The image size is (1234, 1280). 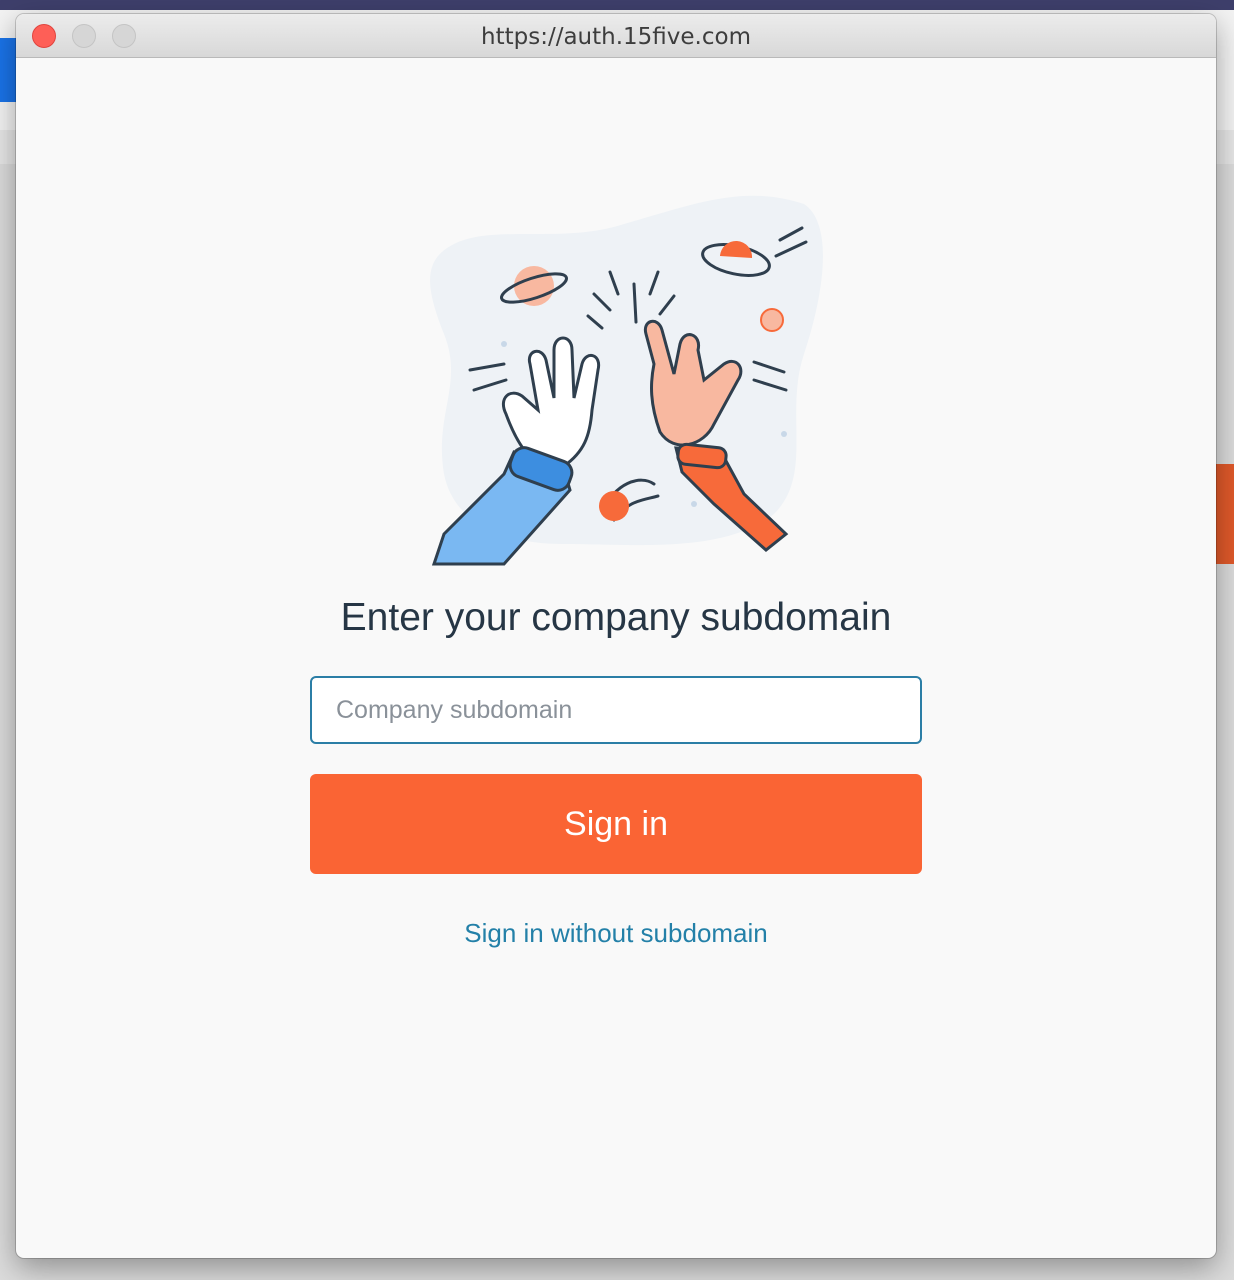 I want to click on background-top-bar, so click(x=617, y=5).